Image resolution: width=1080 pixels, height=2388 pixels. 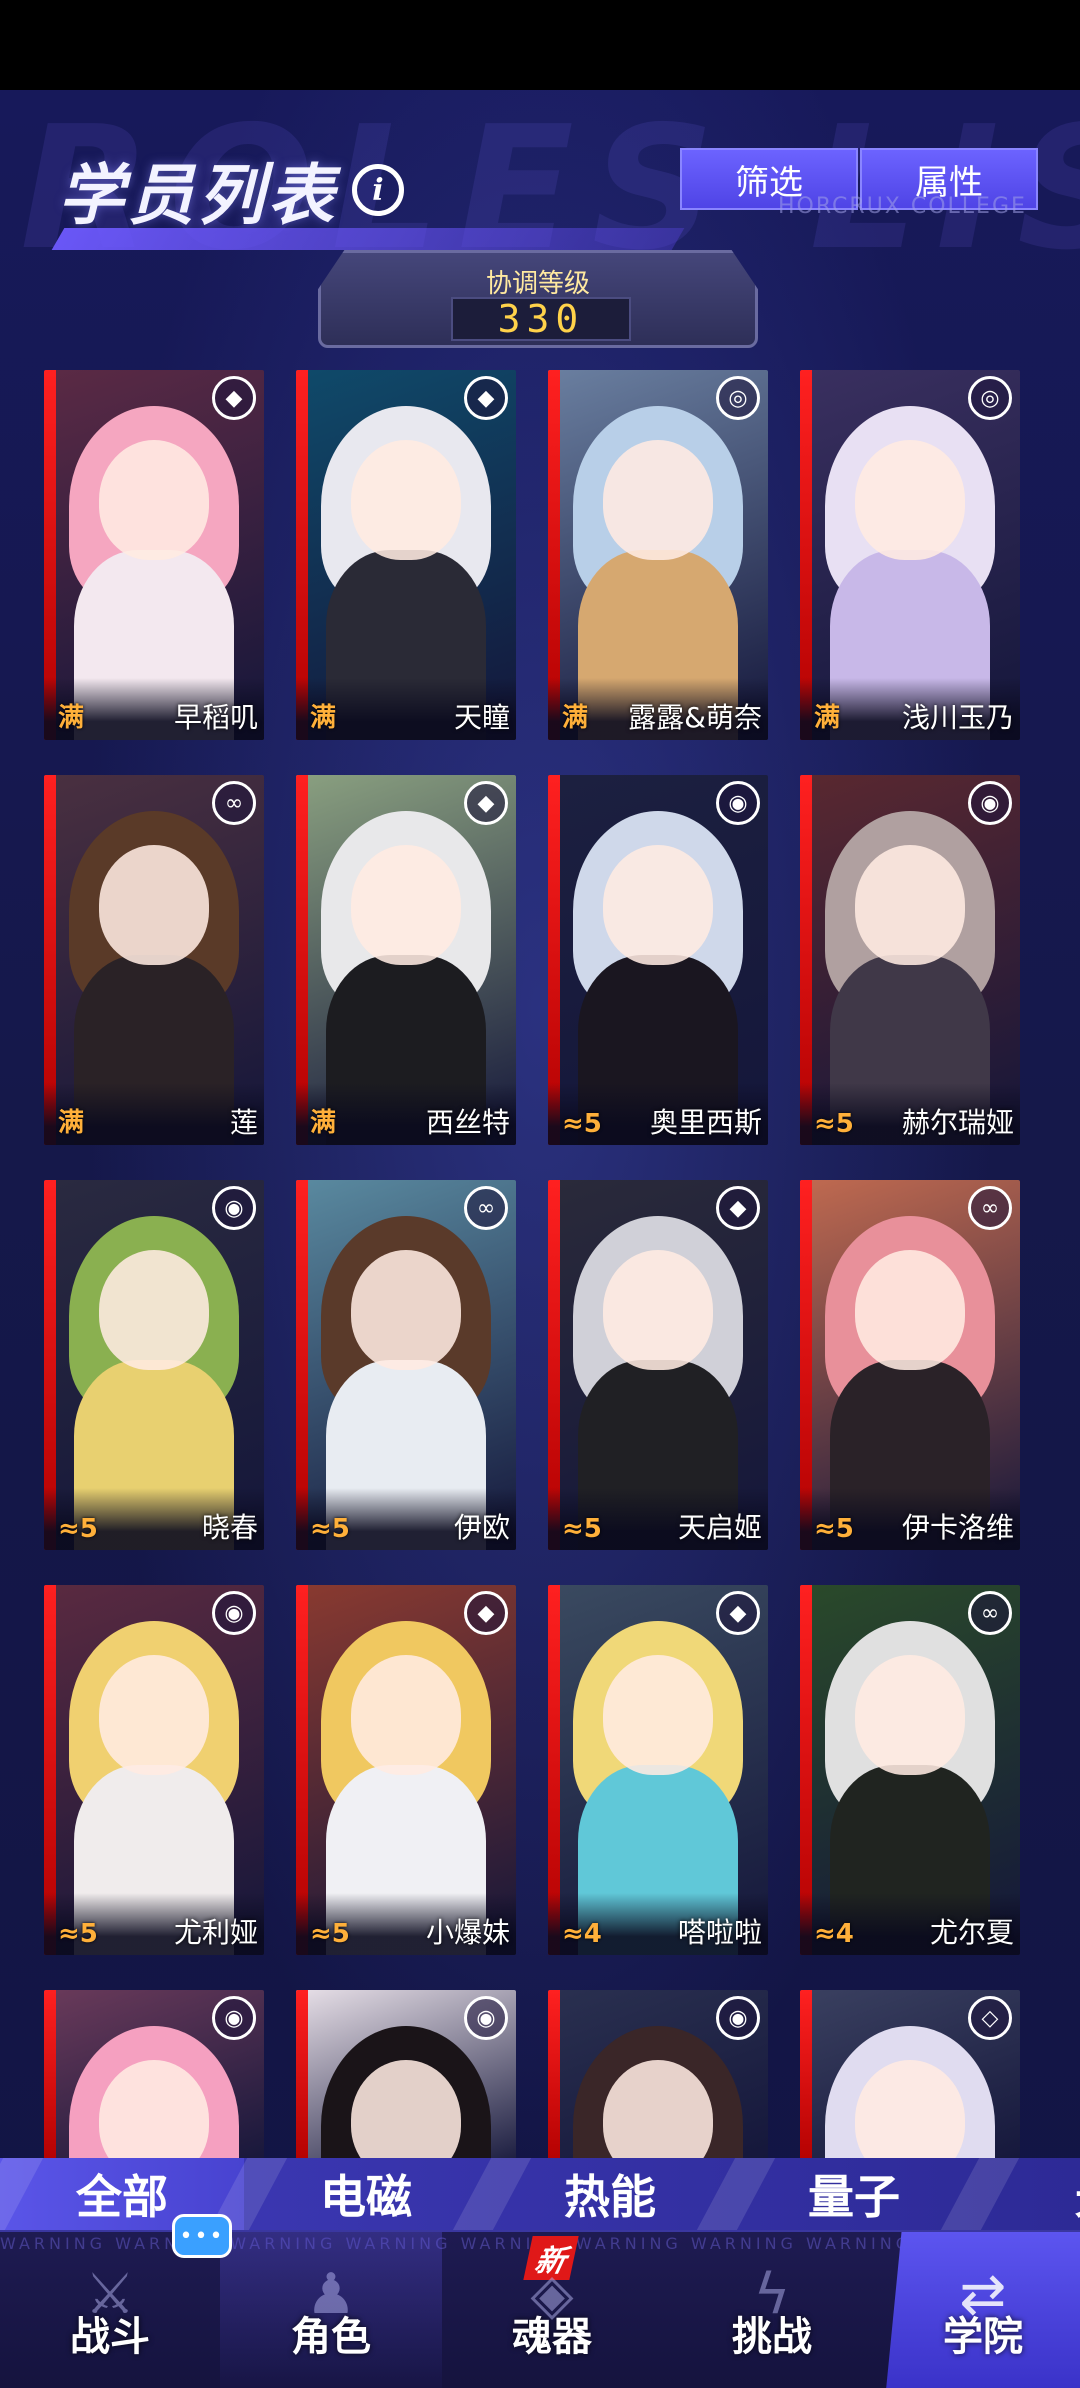 I want to click on filter-tab: 量子, so click(x=854, y=2194).